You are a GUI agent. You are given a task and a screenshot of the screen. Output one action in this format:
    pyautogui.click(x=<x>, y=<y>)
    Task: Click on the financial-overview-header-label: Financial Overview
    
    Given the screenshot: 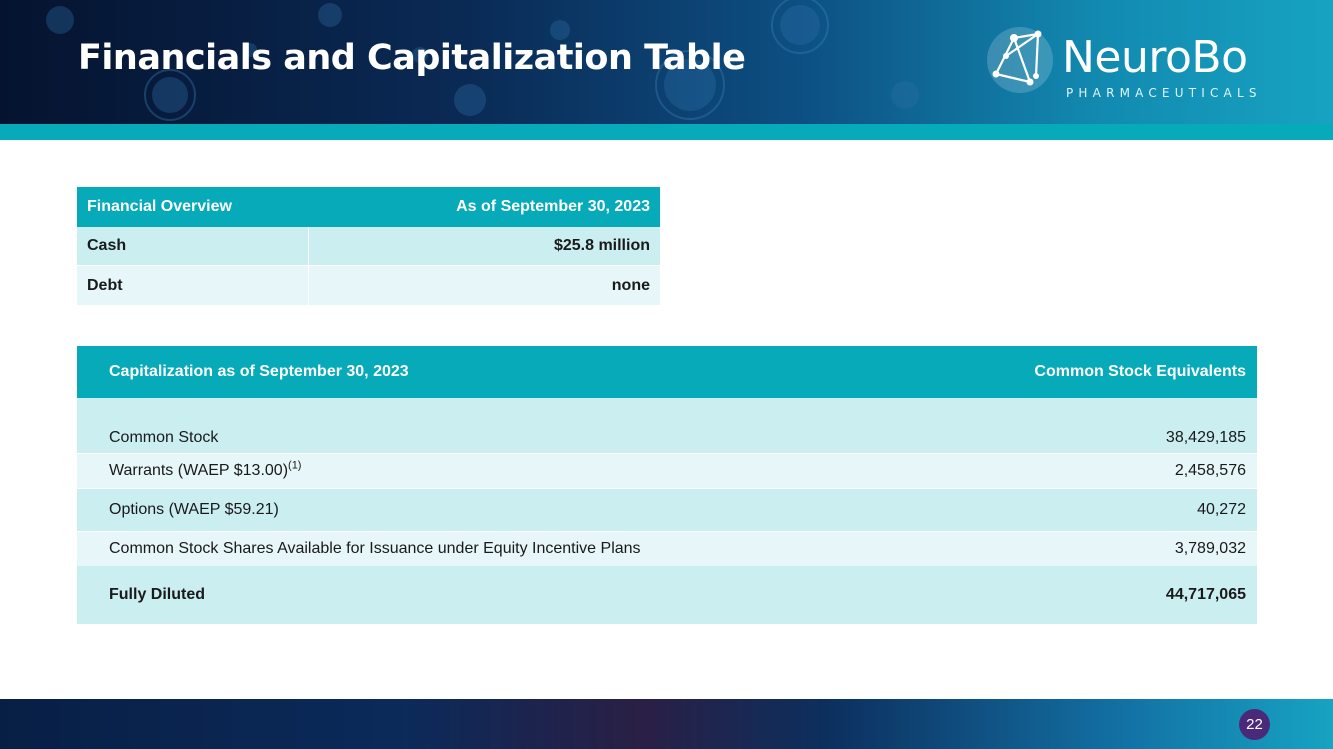 What is the action you would take?
    pyautogui.click(x=159, y=206)
    